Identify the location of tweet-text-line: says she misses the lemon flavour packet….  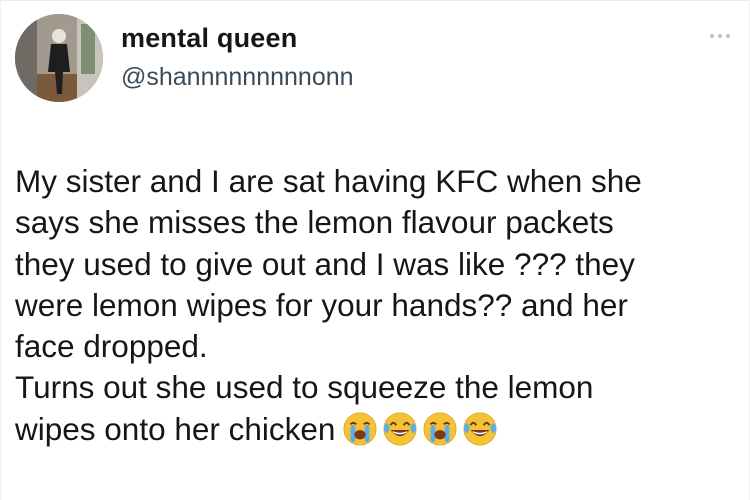
(314, 222).